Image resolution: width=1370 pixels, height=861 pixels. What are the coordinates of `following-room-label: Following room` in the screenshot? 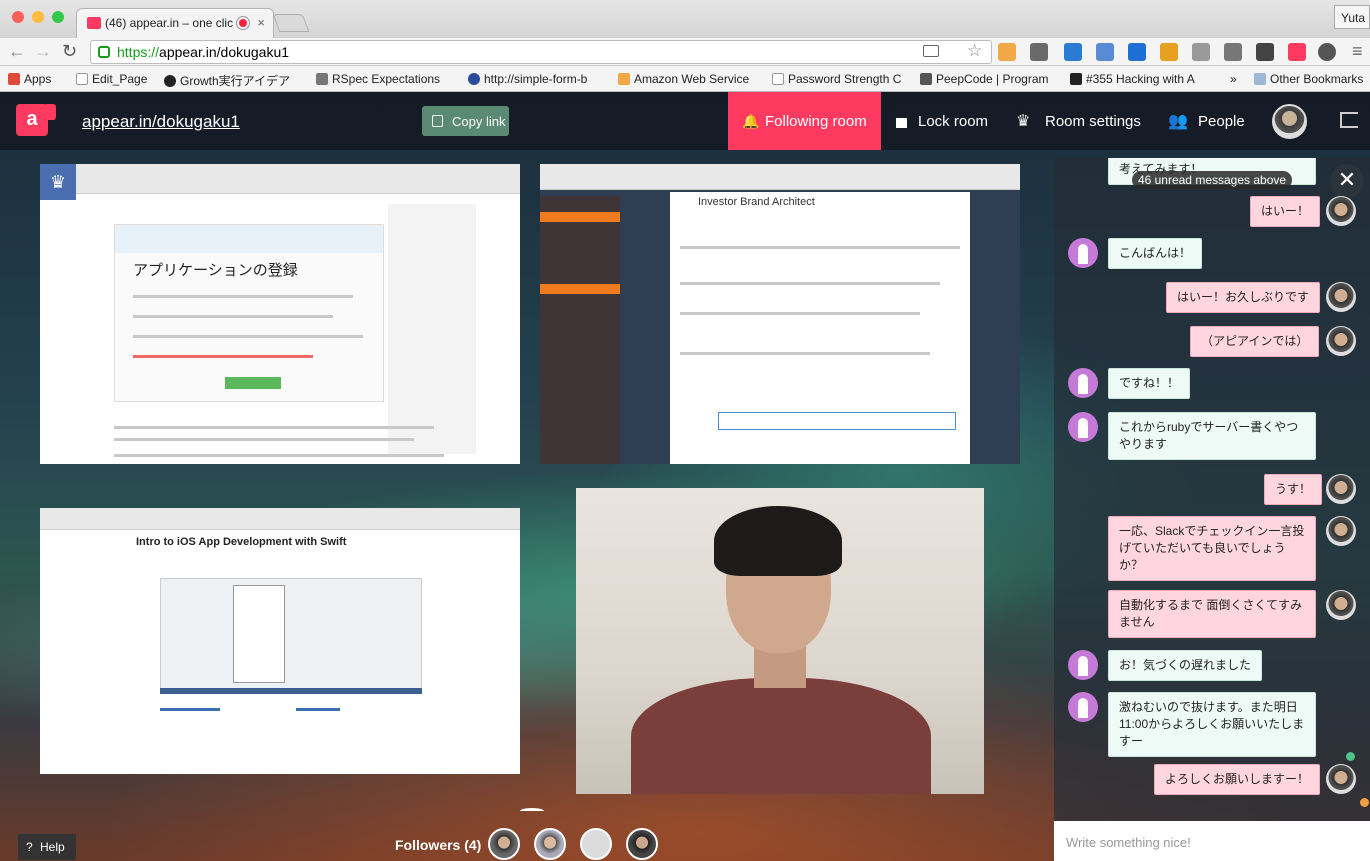 It's located at (816, 121).